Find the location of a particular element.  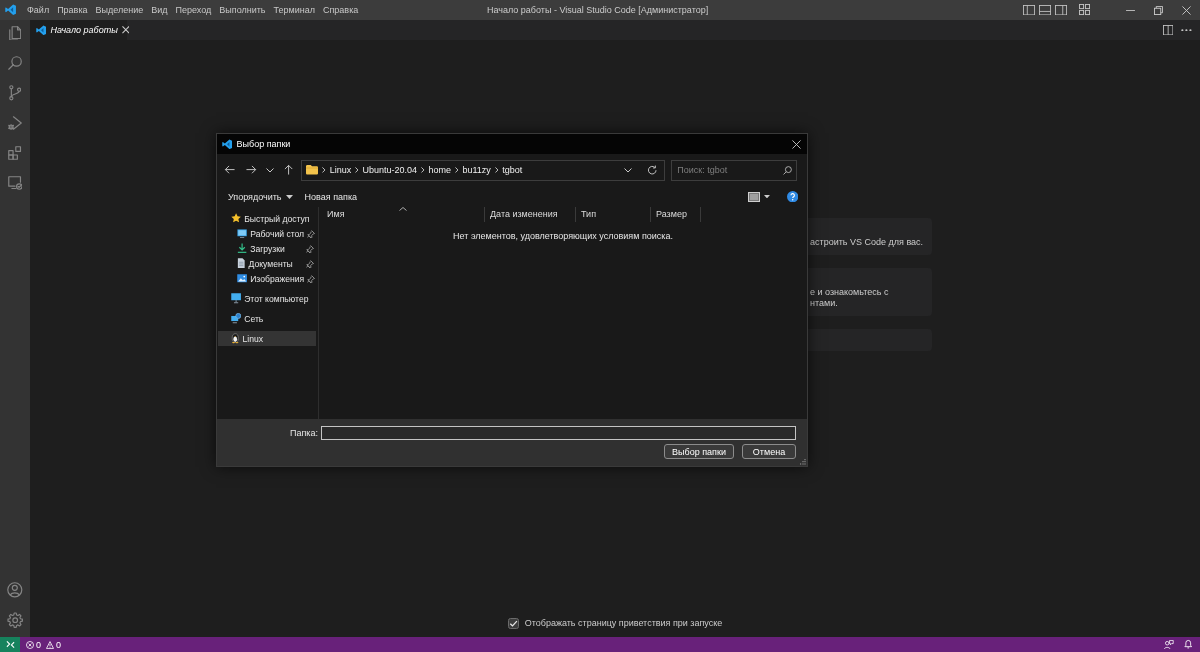

desktop-icon is located at coordinates (242, 233).